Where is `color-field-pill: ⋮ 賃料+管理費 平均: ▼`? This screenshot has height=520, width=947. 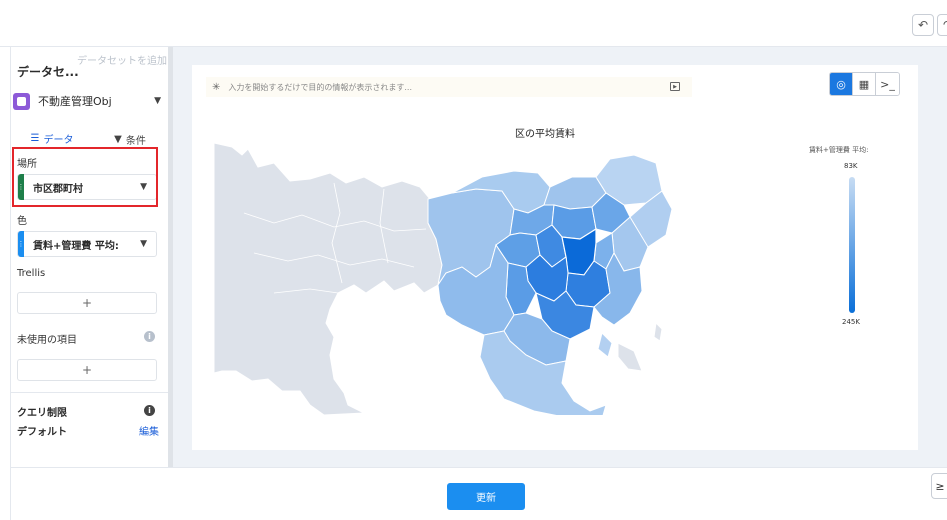 color-field-pill: ⋮ 賃料+管理費 平均: ▼ is located at coordinates (87, 244).